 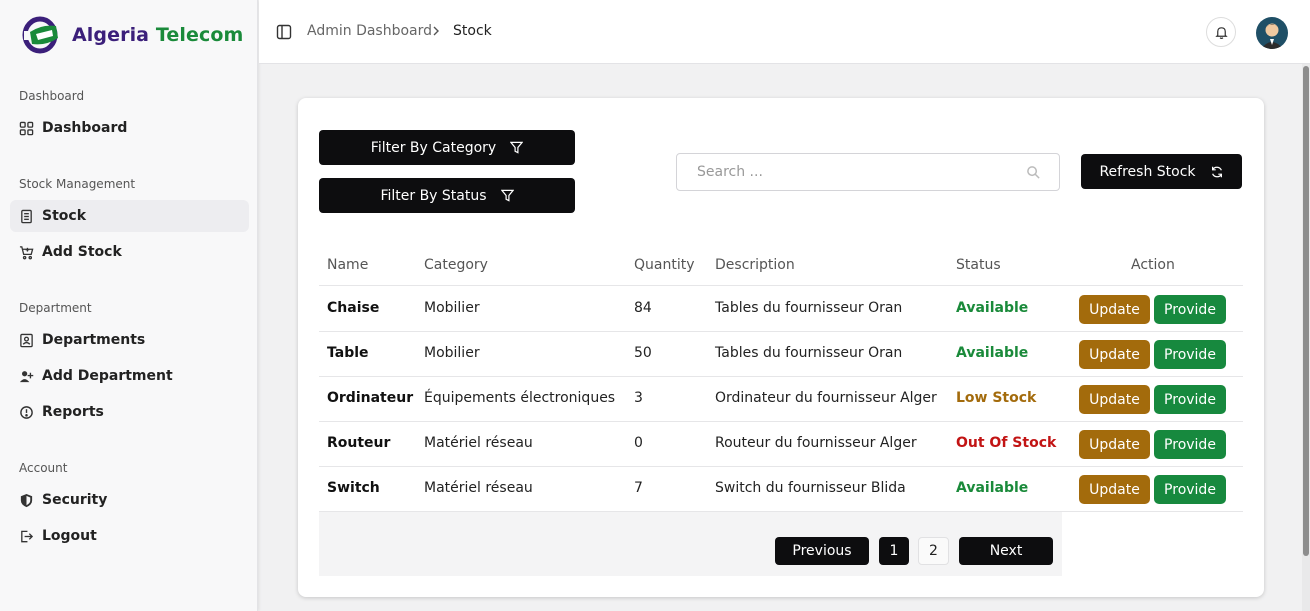 I want to click on breadcrumb-admin-dashboard: Admin Dashboard, so click(x=369, y=31).